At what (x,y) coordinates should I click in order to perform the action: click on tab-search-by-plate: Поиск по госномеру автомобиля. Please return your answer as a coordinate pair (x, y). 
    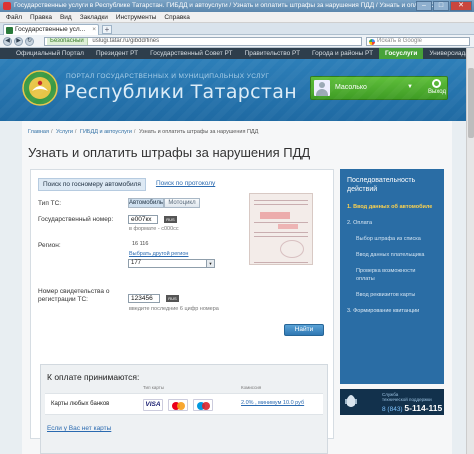
    Looking at the image, I should click on (92, 184).